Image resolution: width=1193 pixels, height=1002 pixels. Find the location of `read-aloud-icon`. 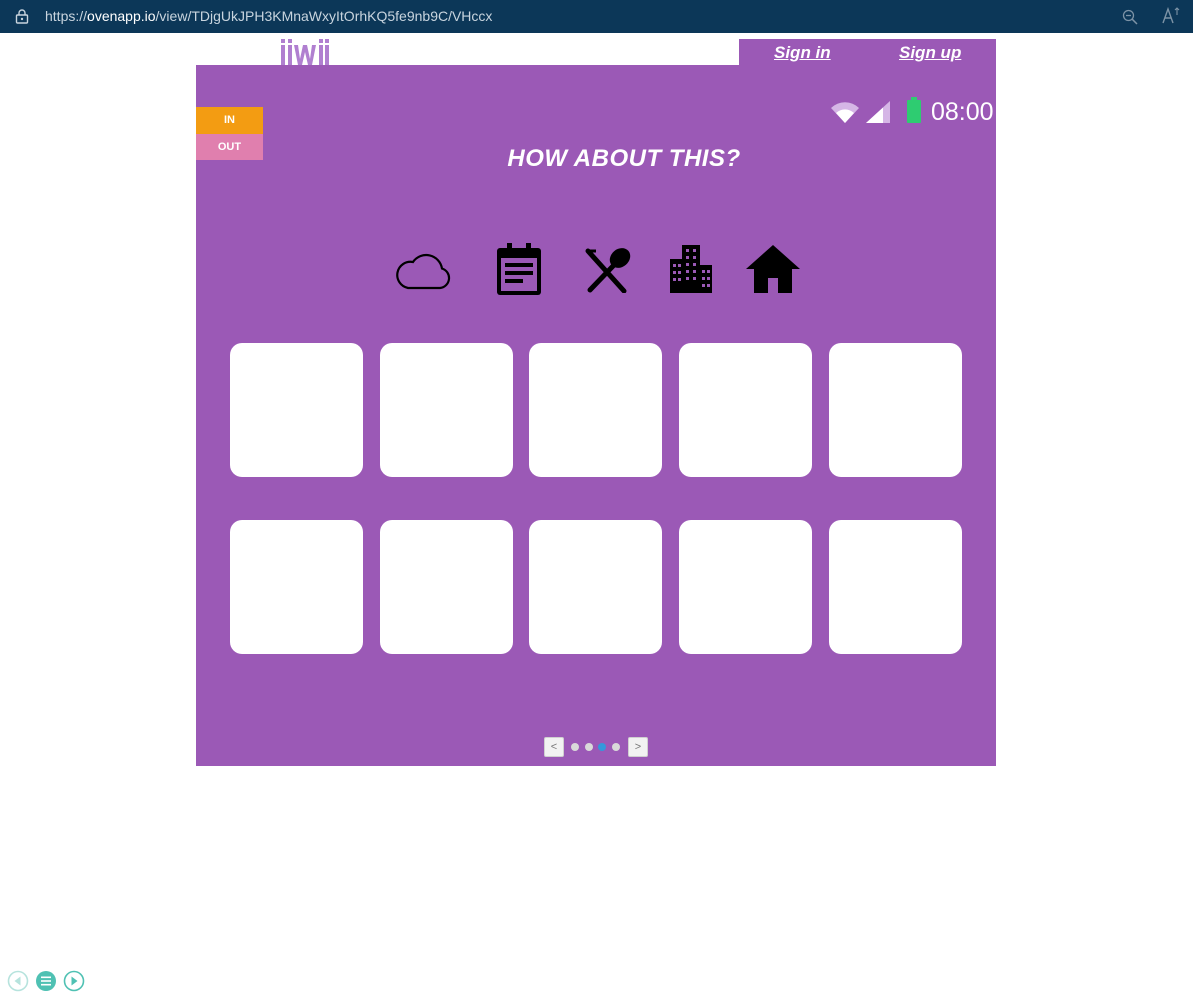

read-aloud-icon is located at coordinates (1171, 16).